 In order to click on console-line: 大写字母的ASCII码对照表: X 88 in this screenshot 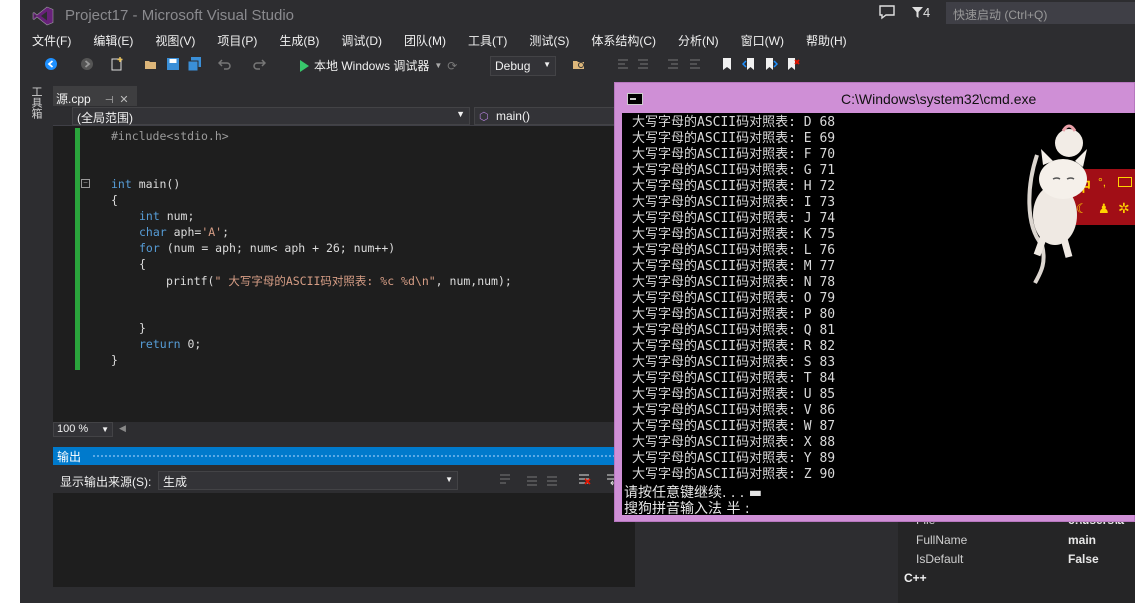, I will do `click(734, 442)`.